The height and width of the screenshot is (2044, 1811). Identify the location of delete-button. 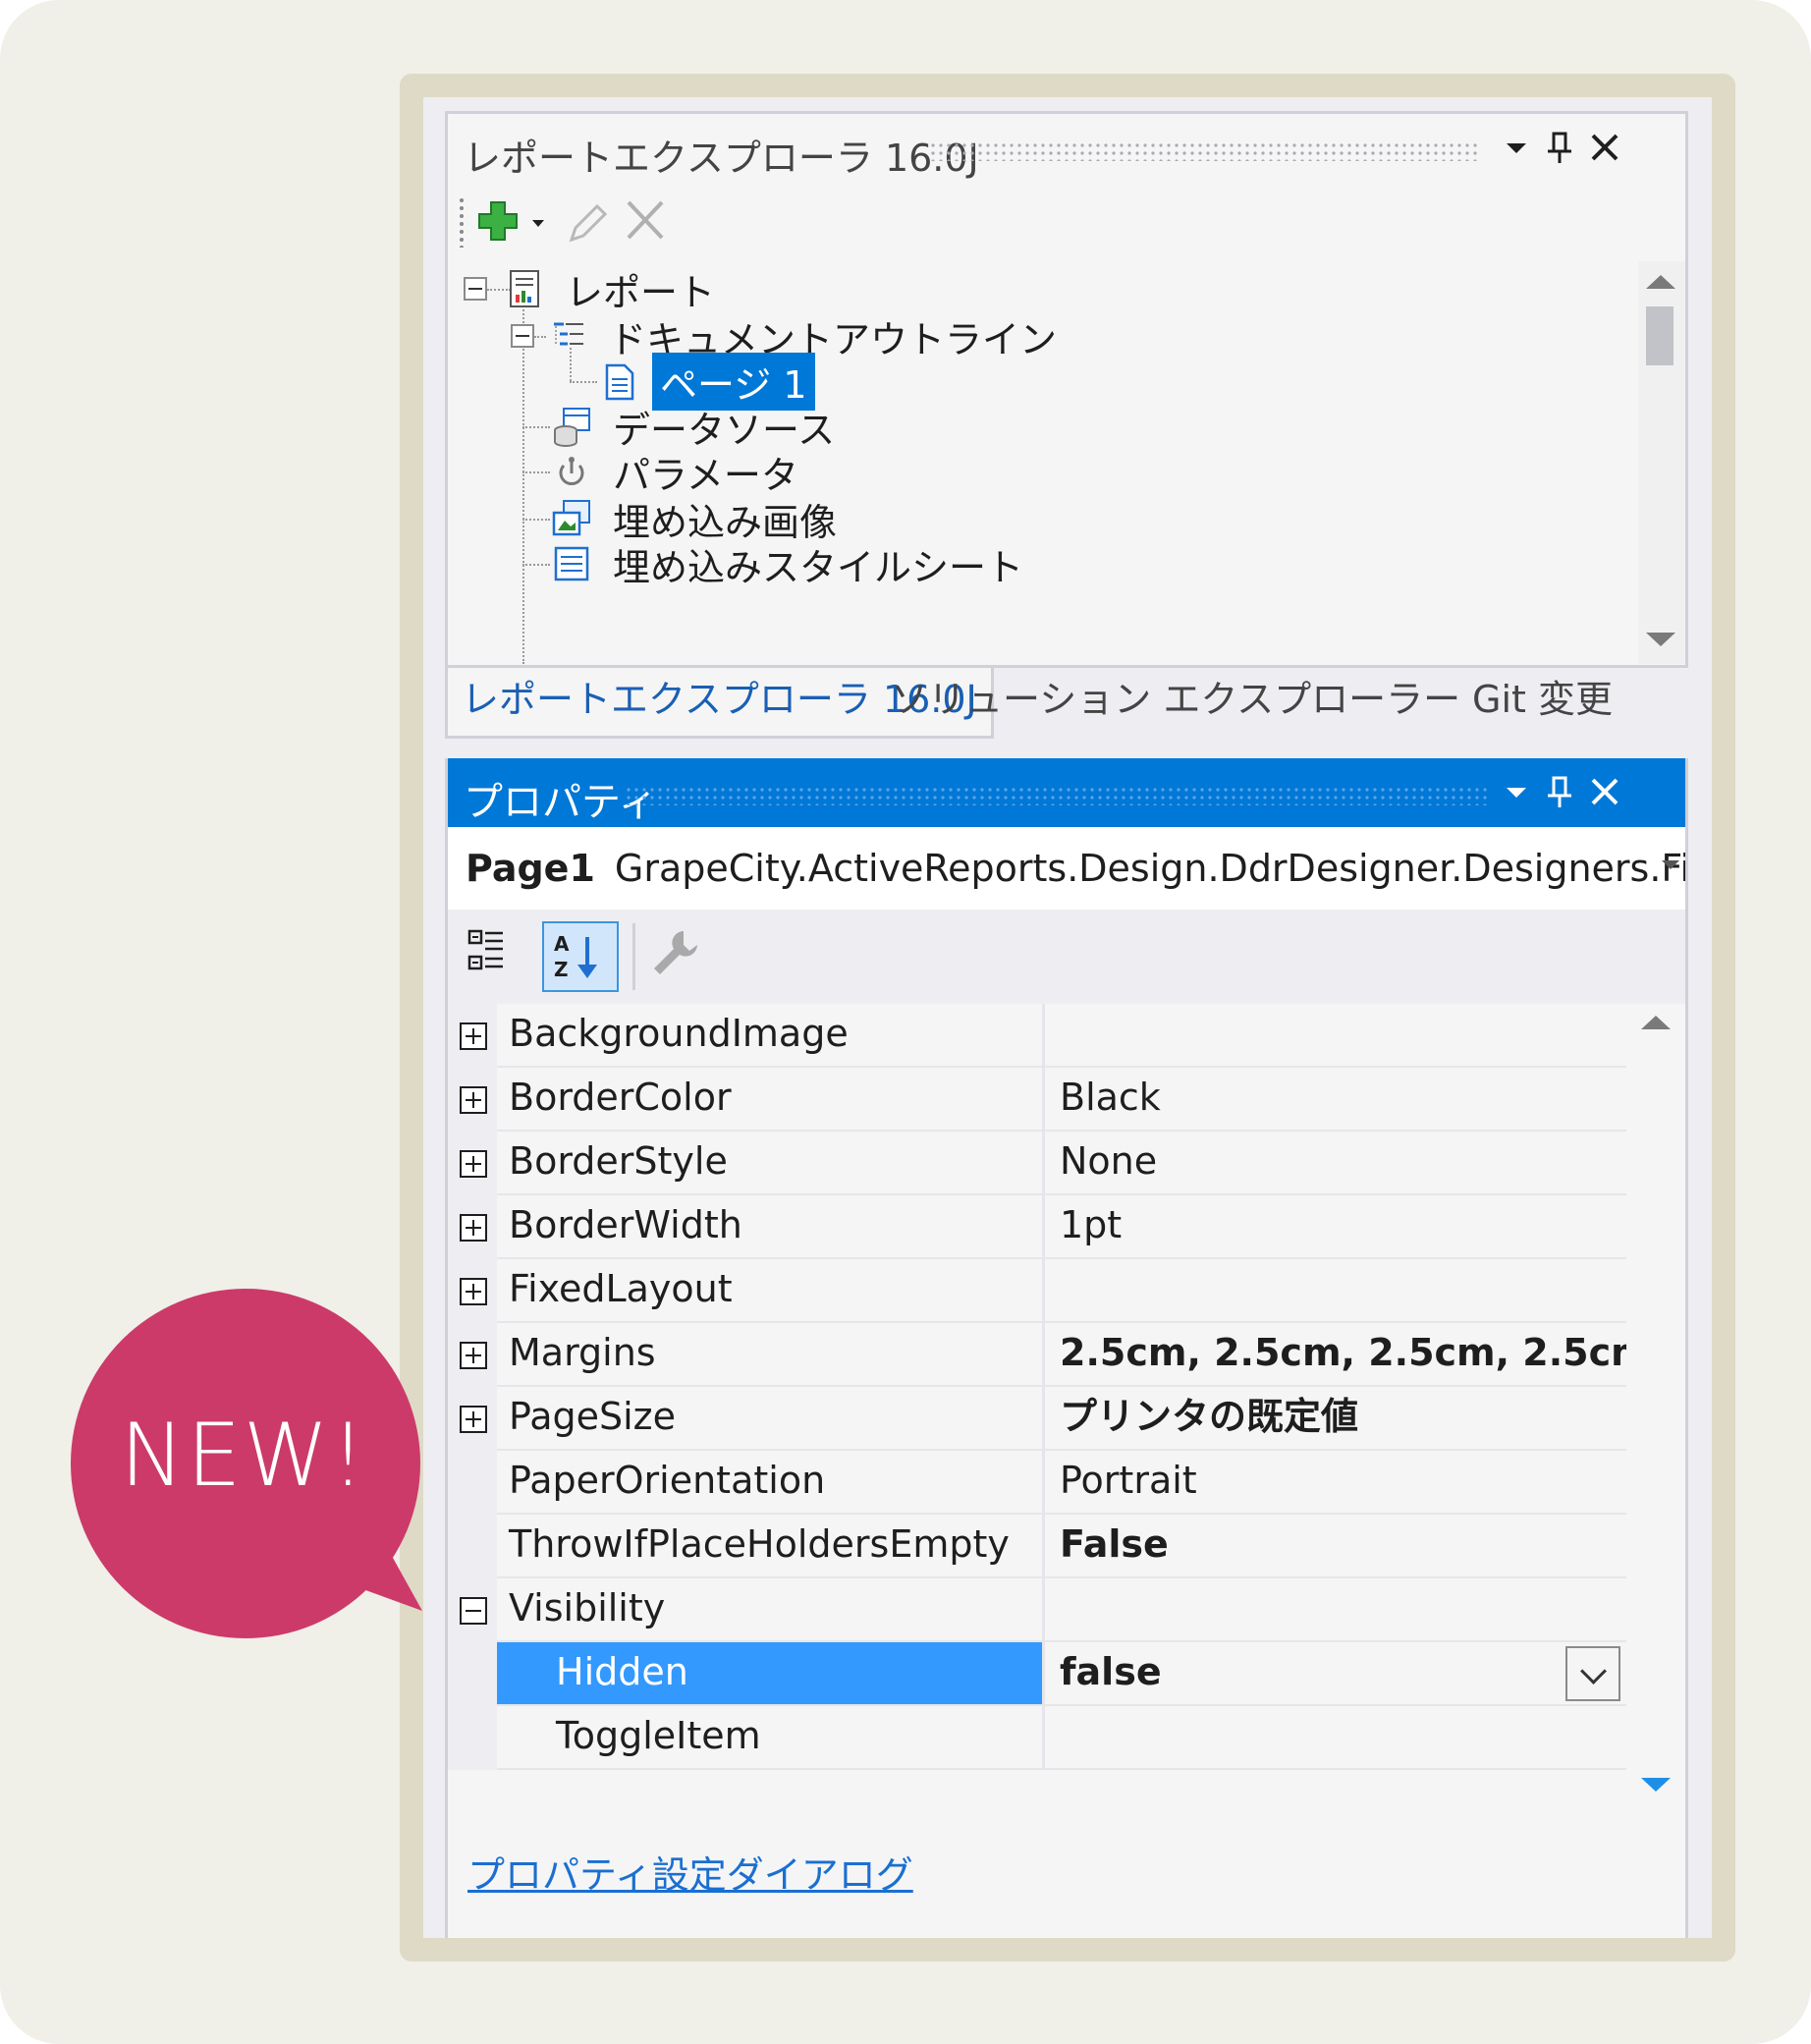
(646, 221).